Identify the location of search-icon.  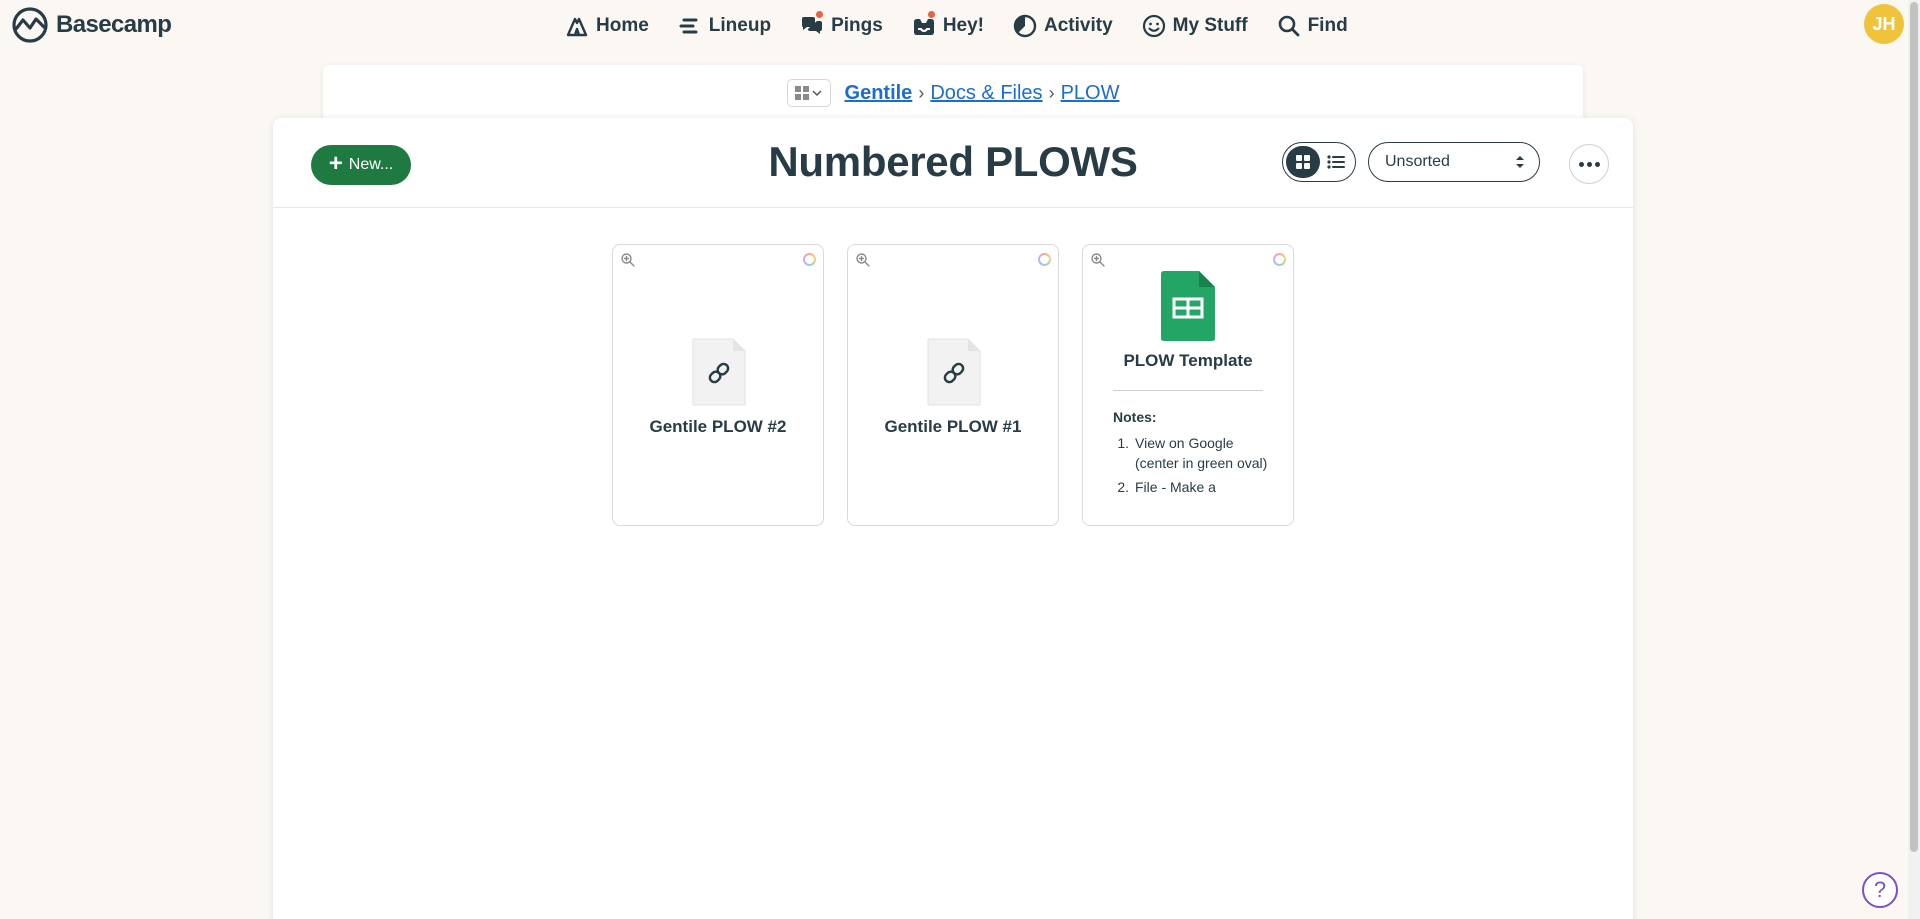
(1288, 26).